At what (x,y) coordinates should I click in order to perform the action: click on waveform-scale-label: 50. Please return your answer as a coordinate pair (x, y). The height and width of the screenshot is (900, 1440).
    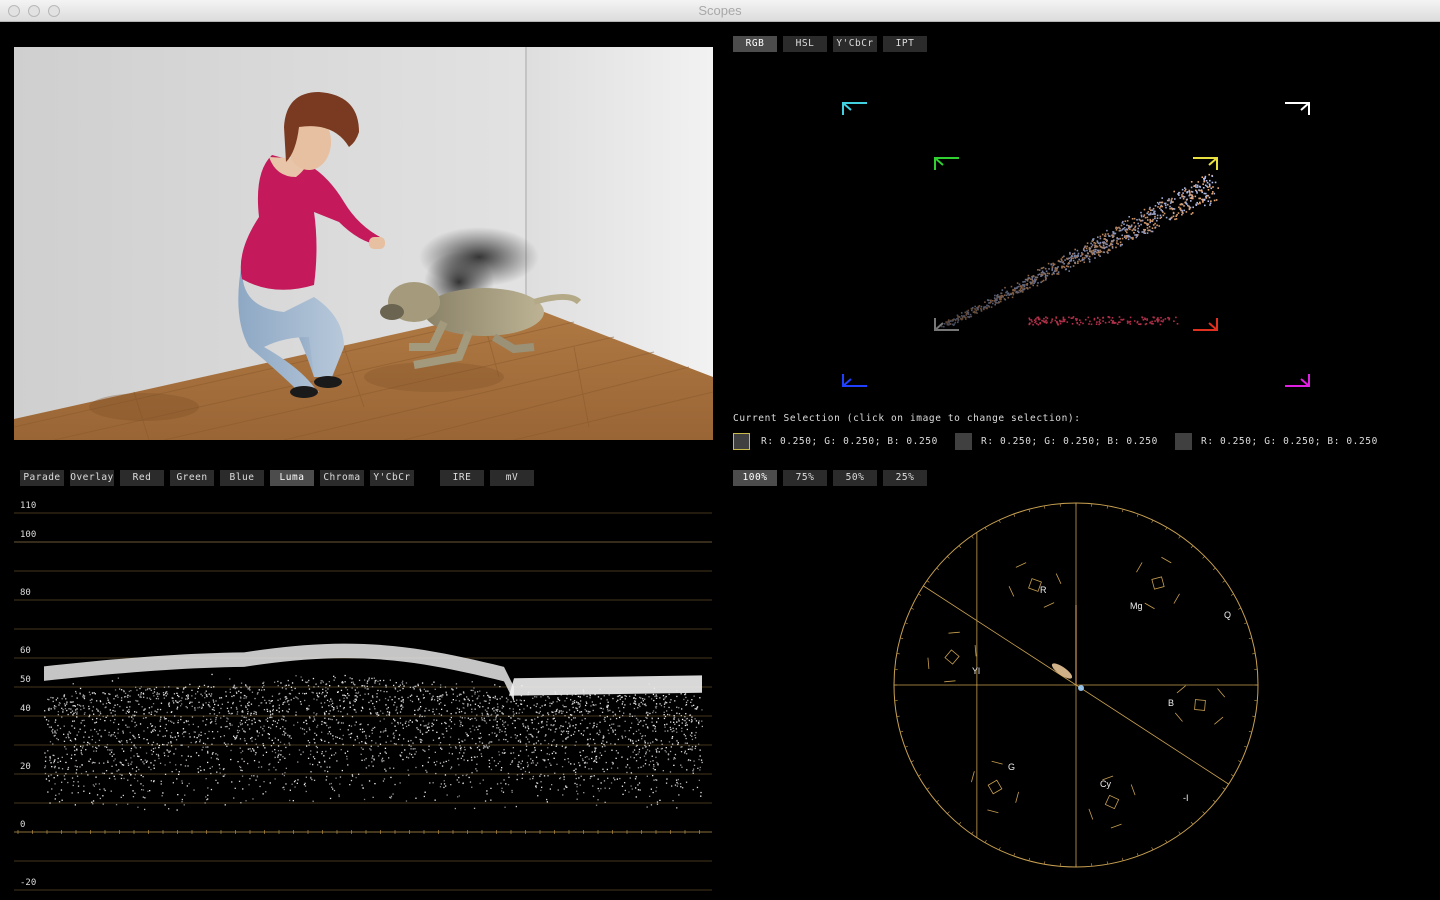
    Looking at the image, I should click on (25, 680).